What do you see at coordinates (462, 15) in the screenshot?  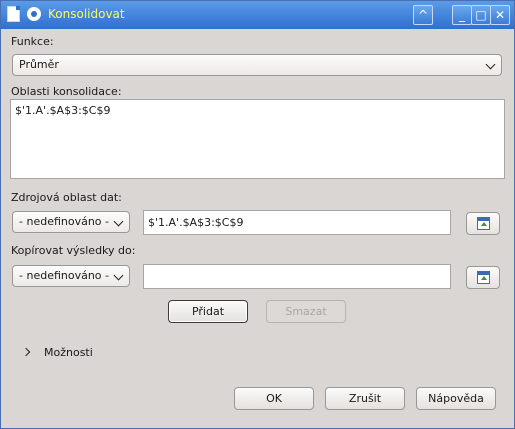 I see `minimize-button: _` at bounding box center [462, 15].